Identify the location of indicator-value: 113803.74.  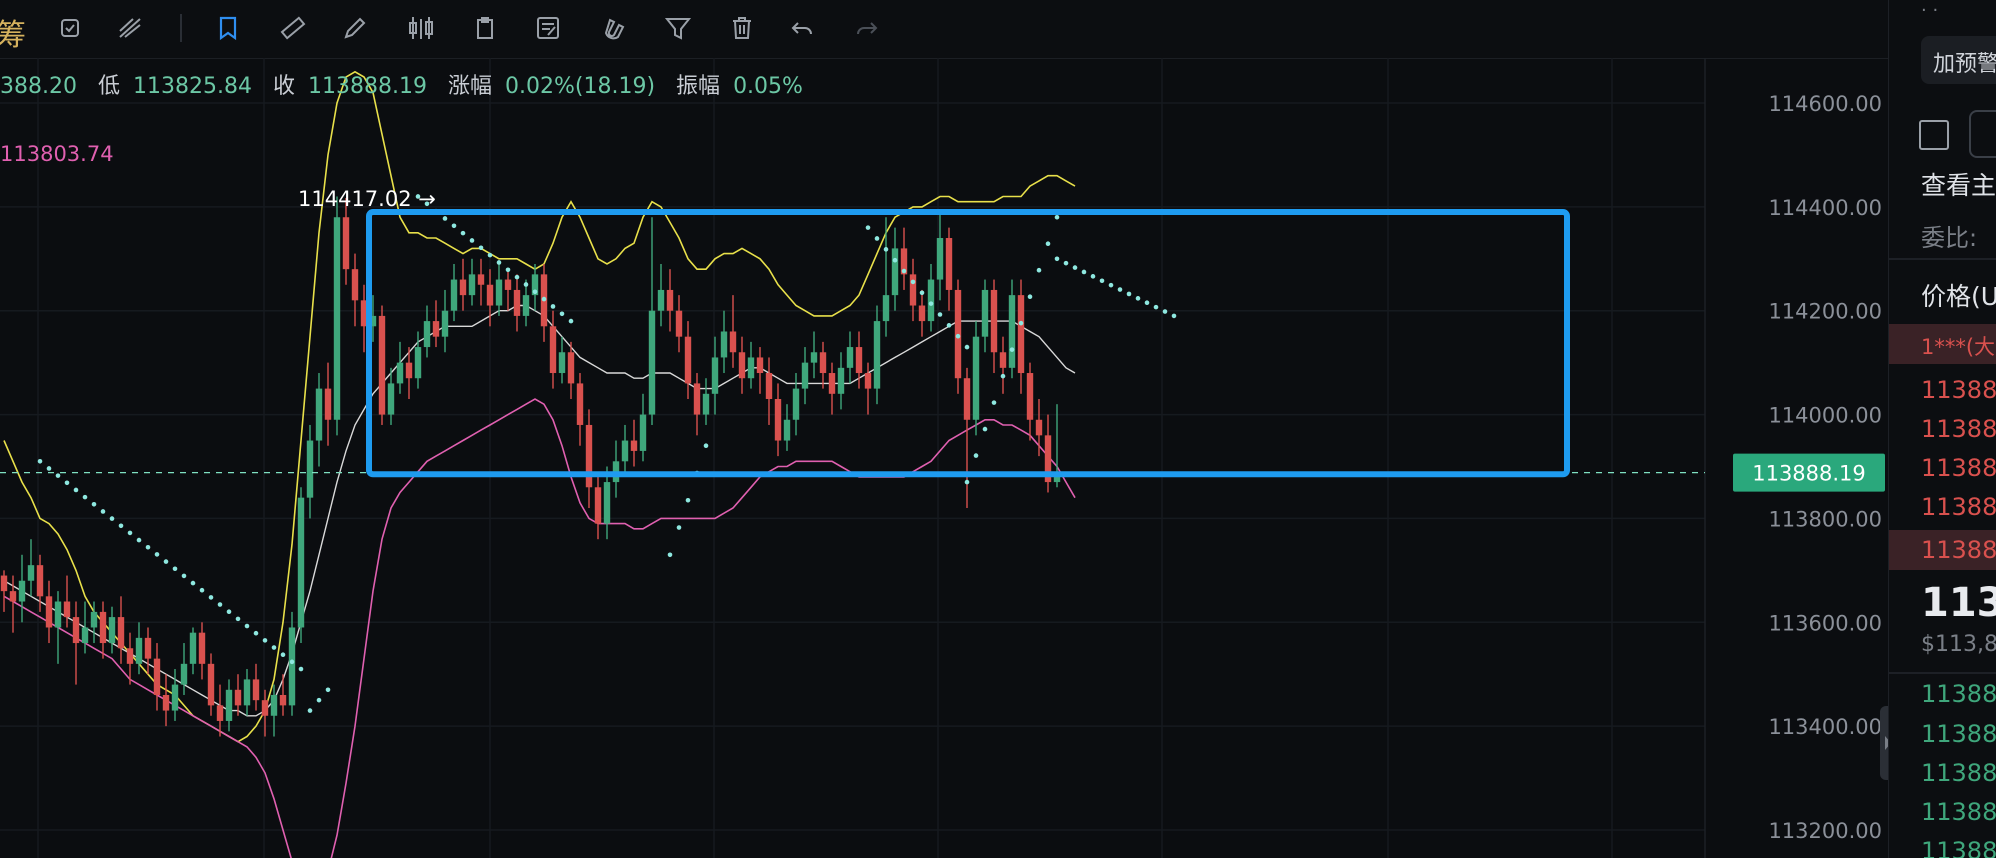
(57, 154).